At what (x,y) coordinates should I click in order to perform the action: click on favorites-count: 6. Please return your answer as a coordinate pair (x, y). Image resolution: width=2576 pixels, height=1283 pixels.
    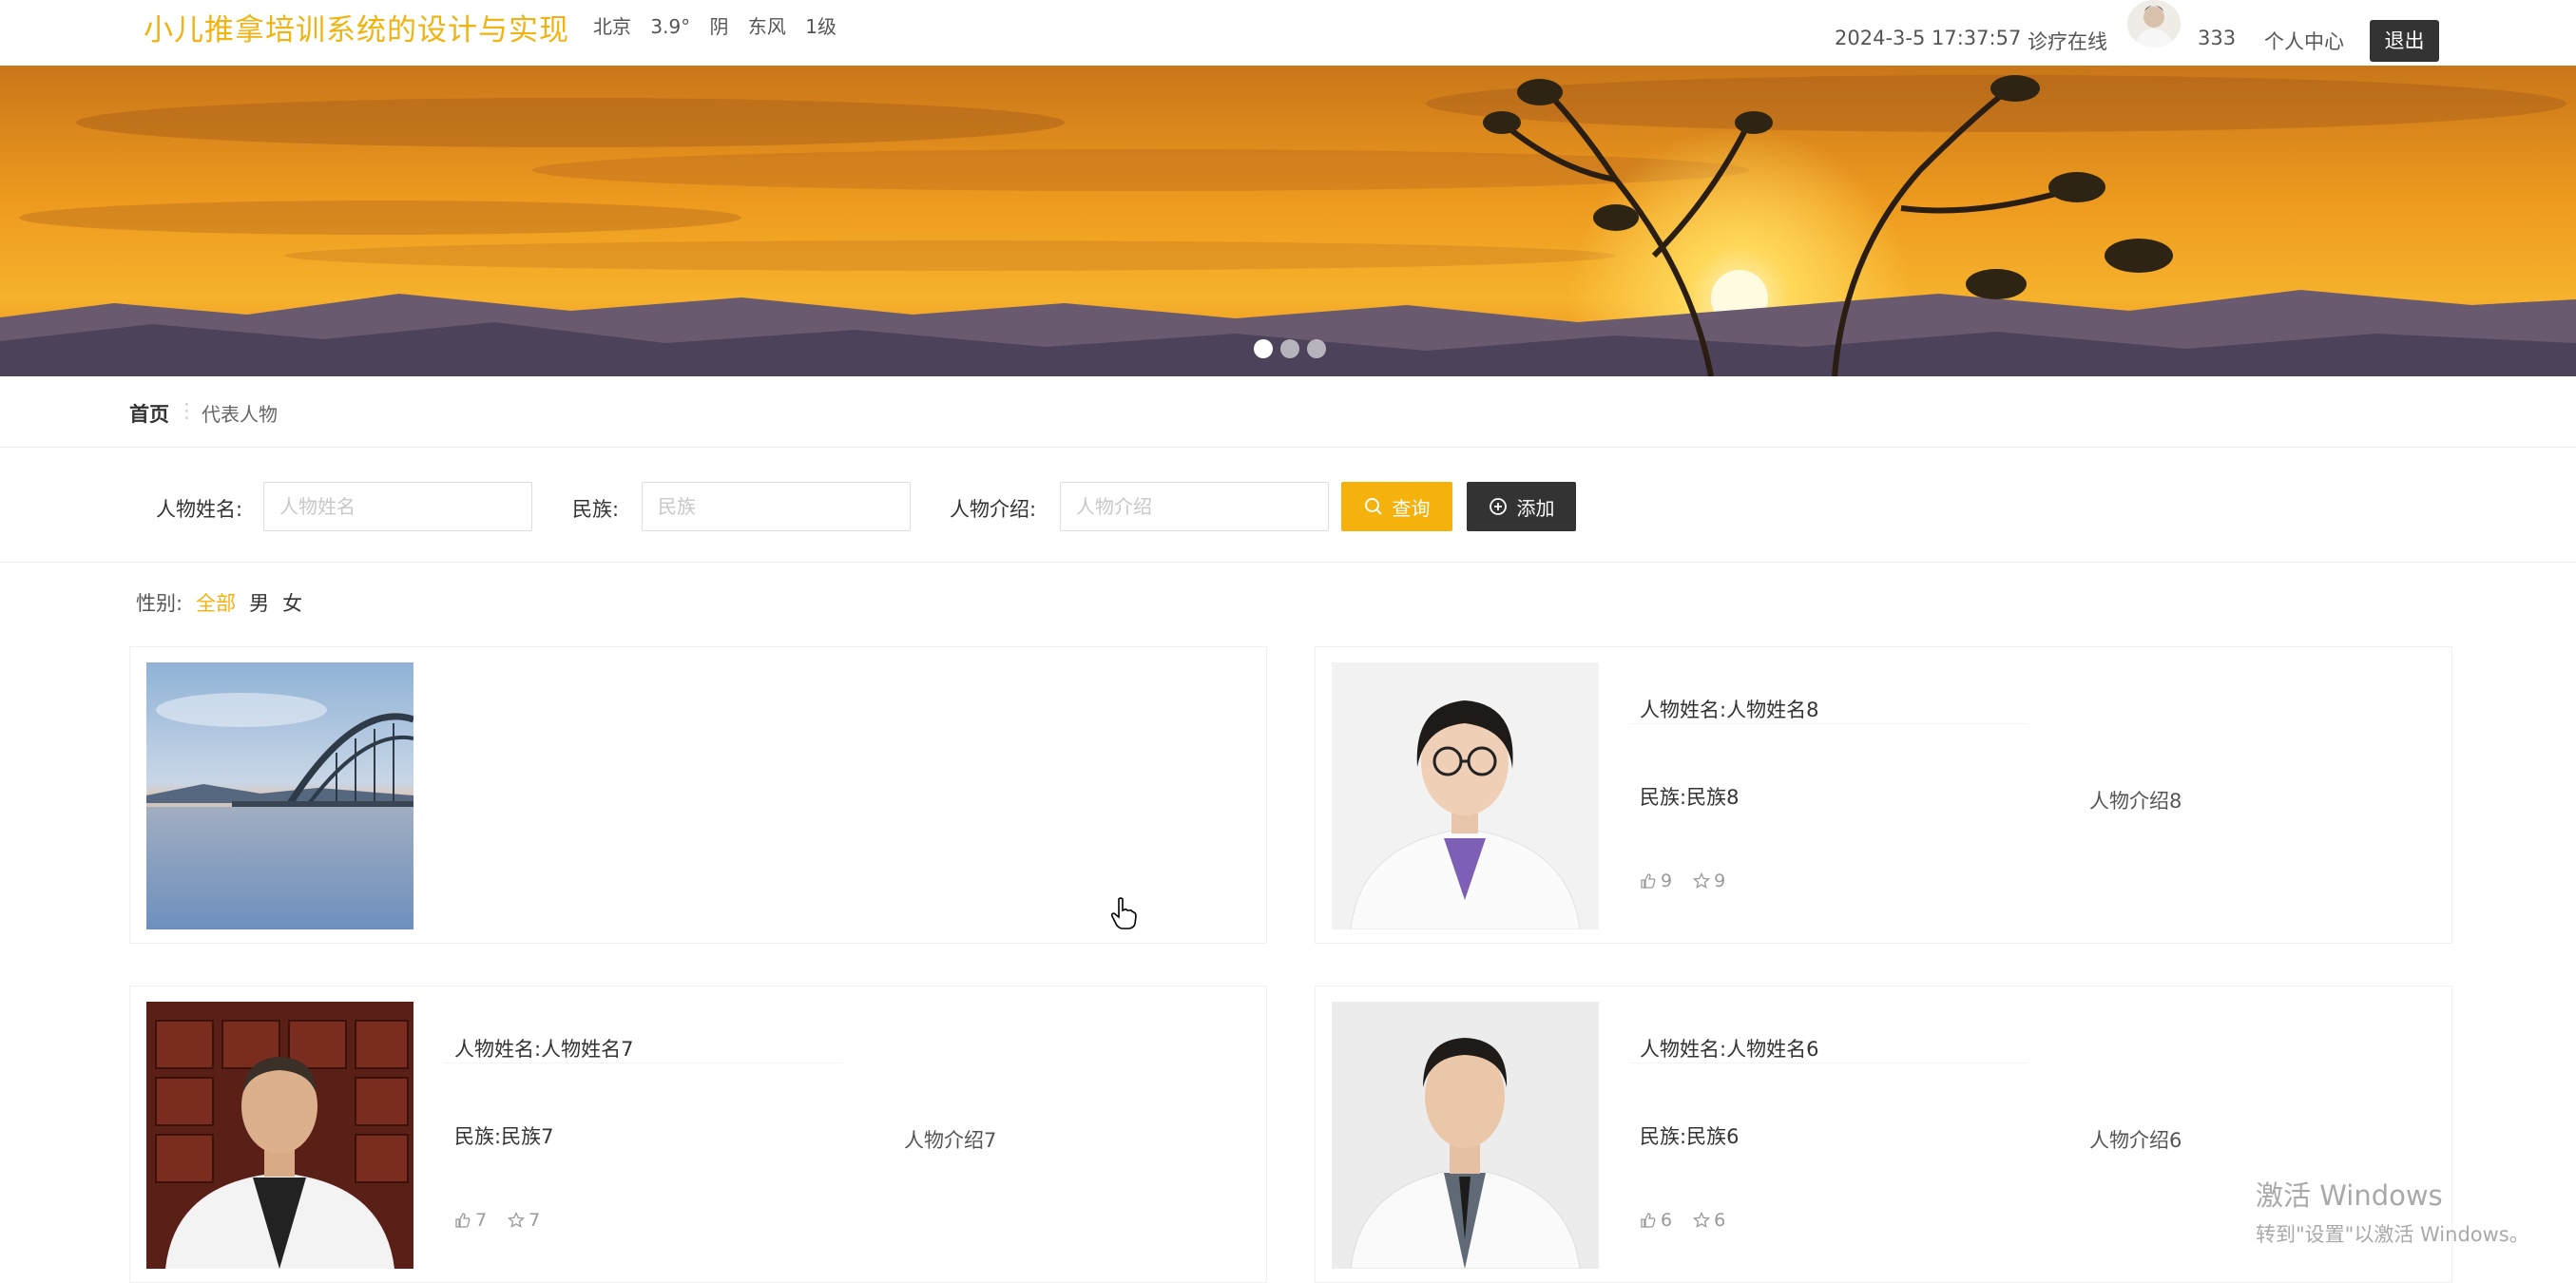
    Looking at the image, I should click on (1720, 1220).